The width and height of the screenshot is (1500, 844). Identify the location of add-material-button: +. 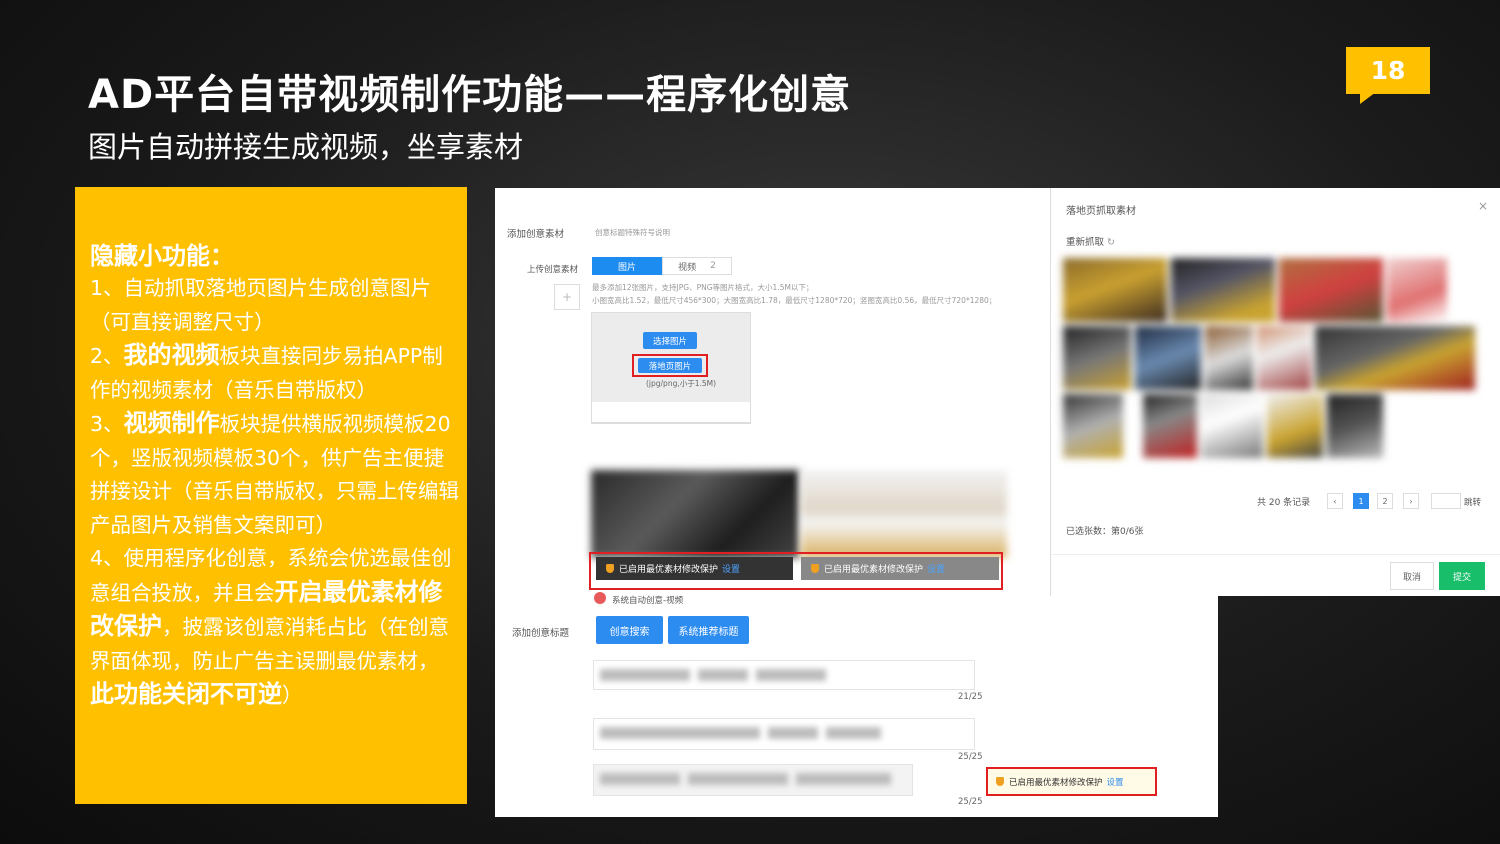
(567, 297).